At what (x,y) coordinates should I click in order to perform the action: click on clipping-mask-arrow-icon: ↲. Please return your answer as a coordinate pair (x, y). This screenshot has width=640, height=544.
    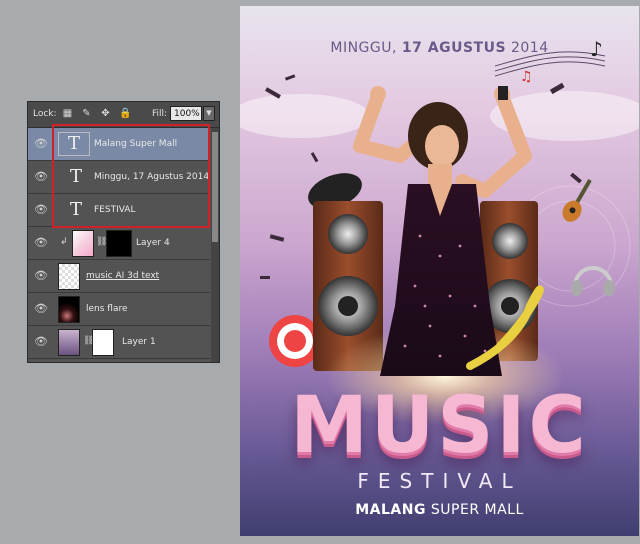
    Looking at the image, I should click on (64, 242).